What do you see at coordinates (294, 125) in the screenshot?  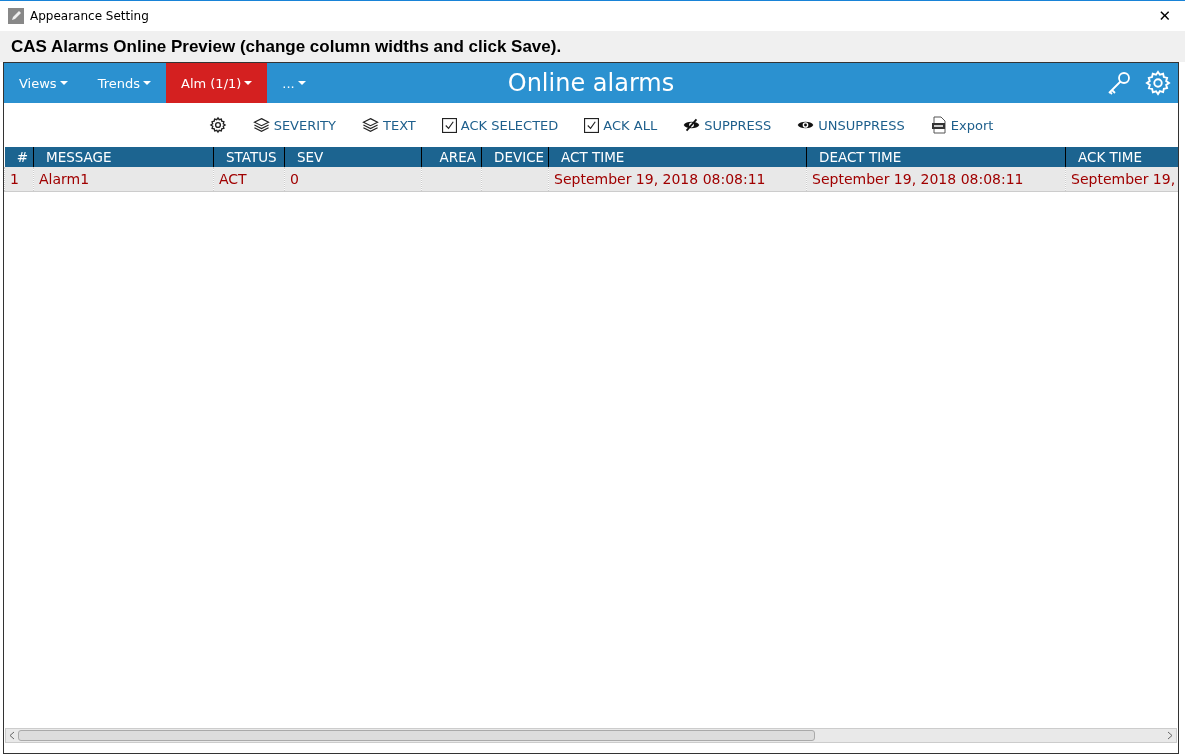 I see `toolbar-button: SEVERITY` at bounding box center [294, 125].